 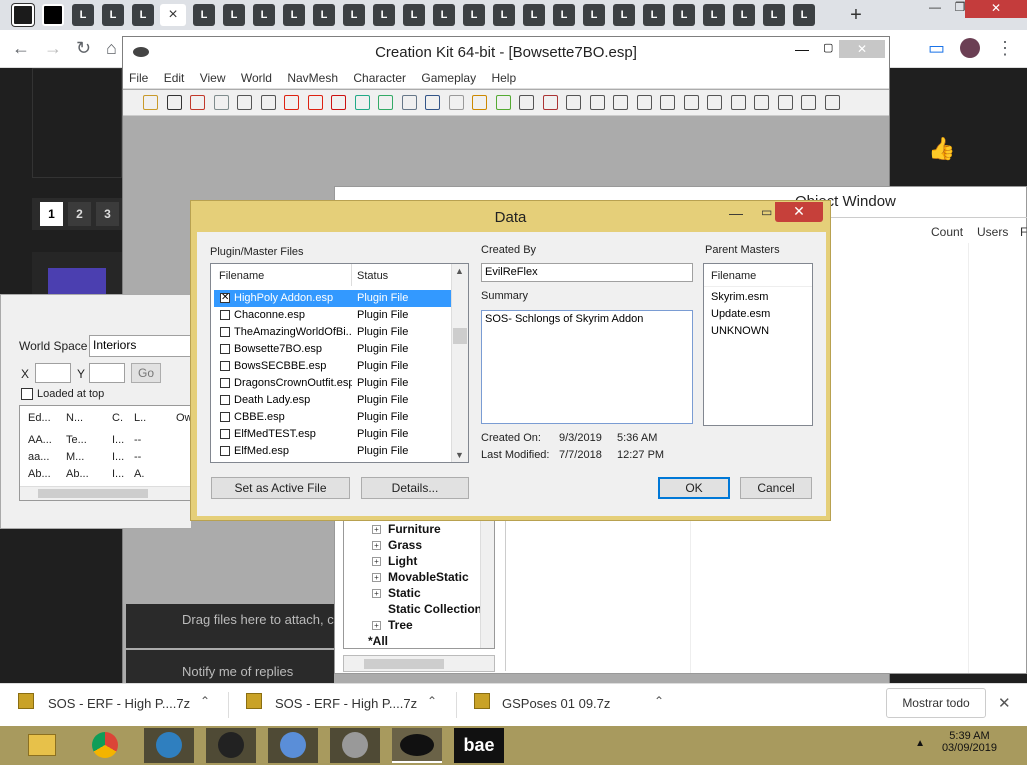 I want to click on menu-world: World, so click(x=256, y=78).